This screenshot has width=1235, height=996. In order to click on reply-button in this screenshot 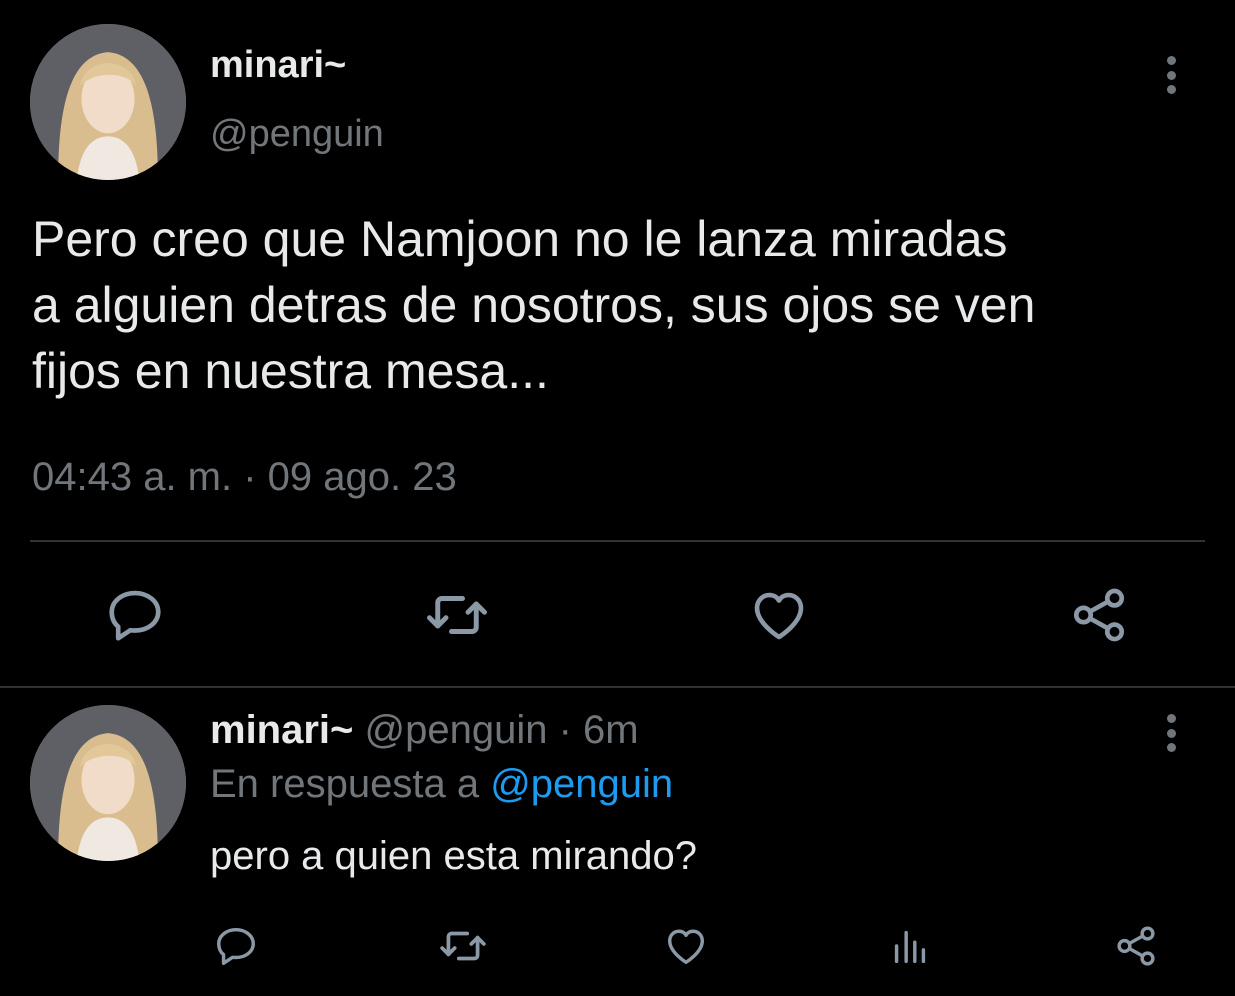, I will do `click(135, 615)`.